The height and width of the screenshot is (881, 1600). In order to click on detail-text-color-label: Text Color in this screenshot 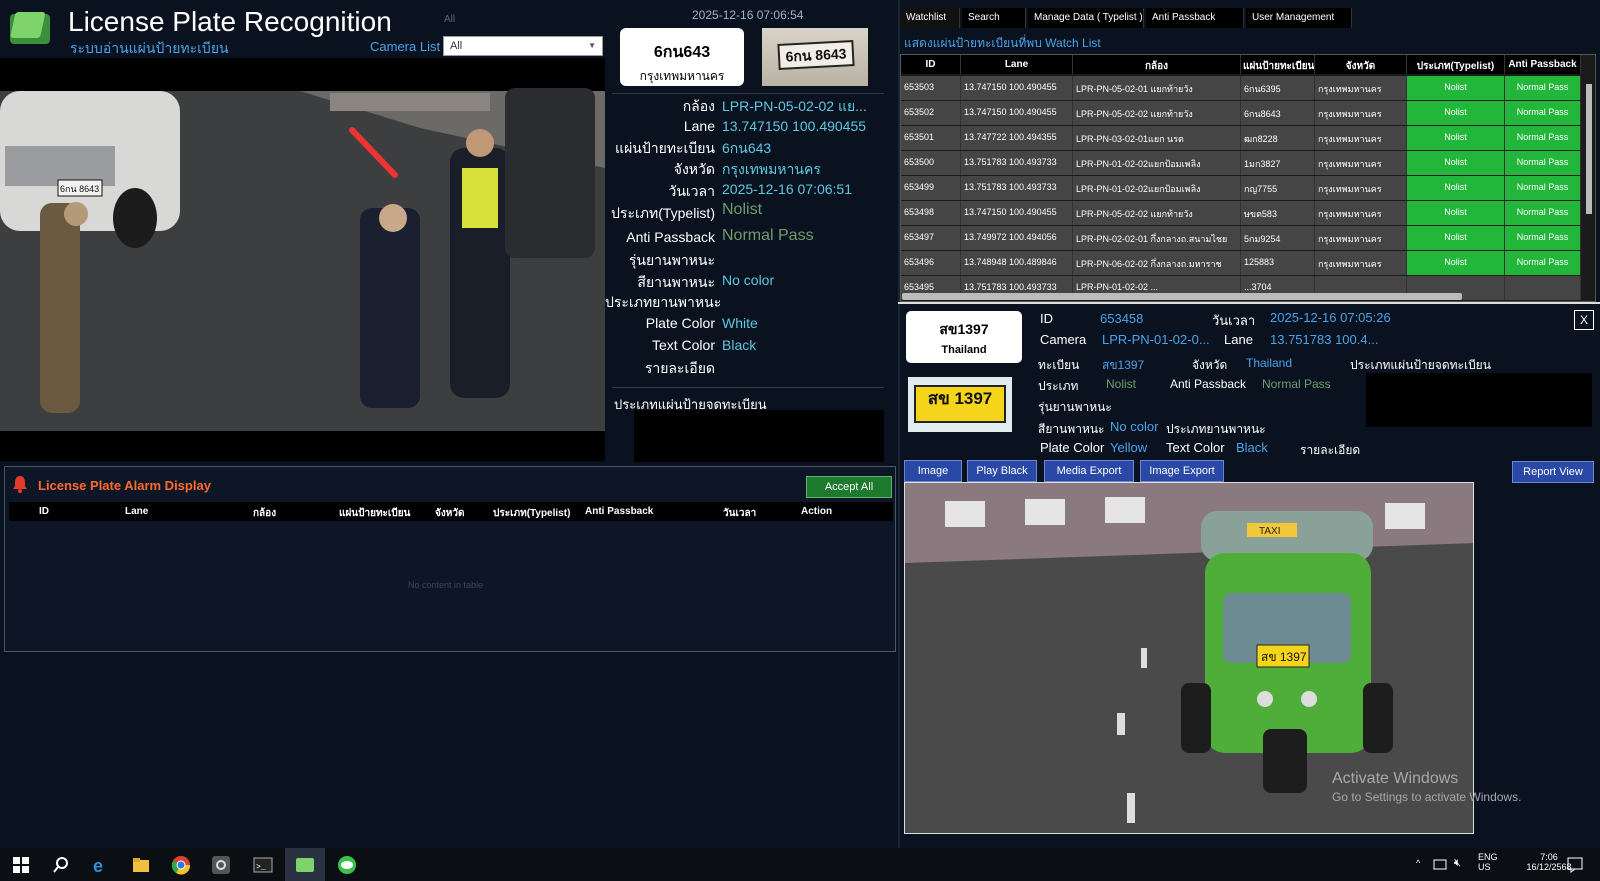, I will do `click(1195, 447)`.